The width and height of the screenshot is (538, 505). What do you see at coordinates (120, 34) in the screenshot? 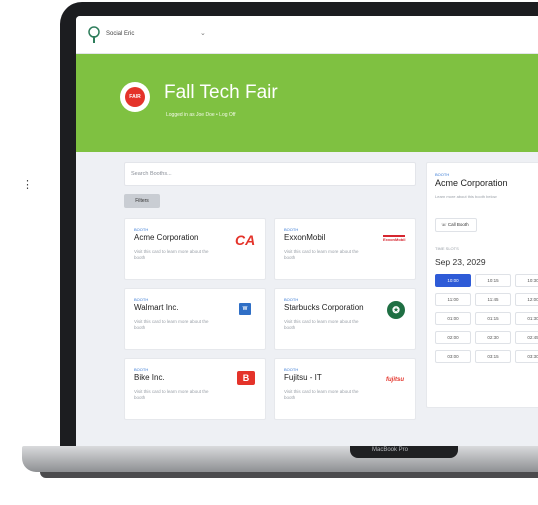
I see `org-name: Social Eric` at bounding box center [120, 34].